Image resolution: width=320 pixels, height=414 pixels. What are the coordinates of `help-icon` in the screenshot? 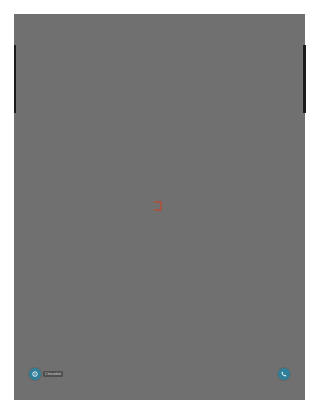 It's located at (35, 374).